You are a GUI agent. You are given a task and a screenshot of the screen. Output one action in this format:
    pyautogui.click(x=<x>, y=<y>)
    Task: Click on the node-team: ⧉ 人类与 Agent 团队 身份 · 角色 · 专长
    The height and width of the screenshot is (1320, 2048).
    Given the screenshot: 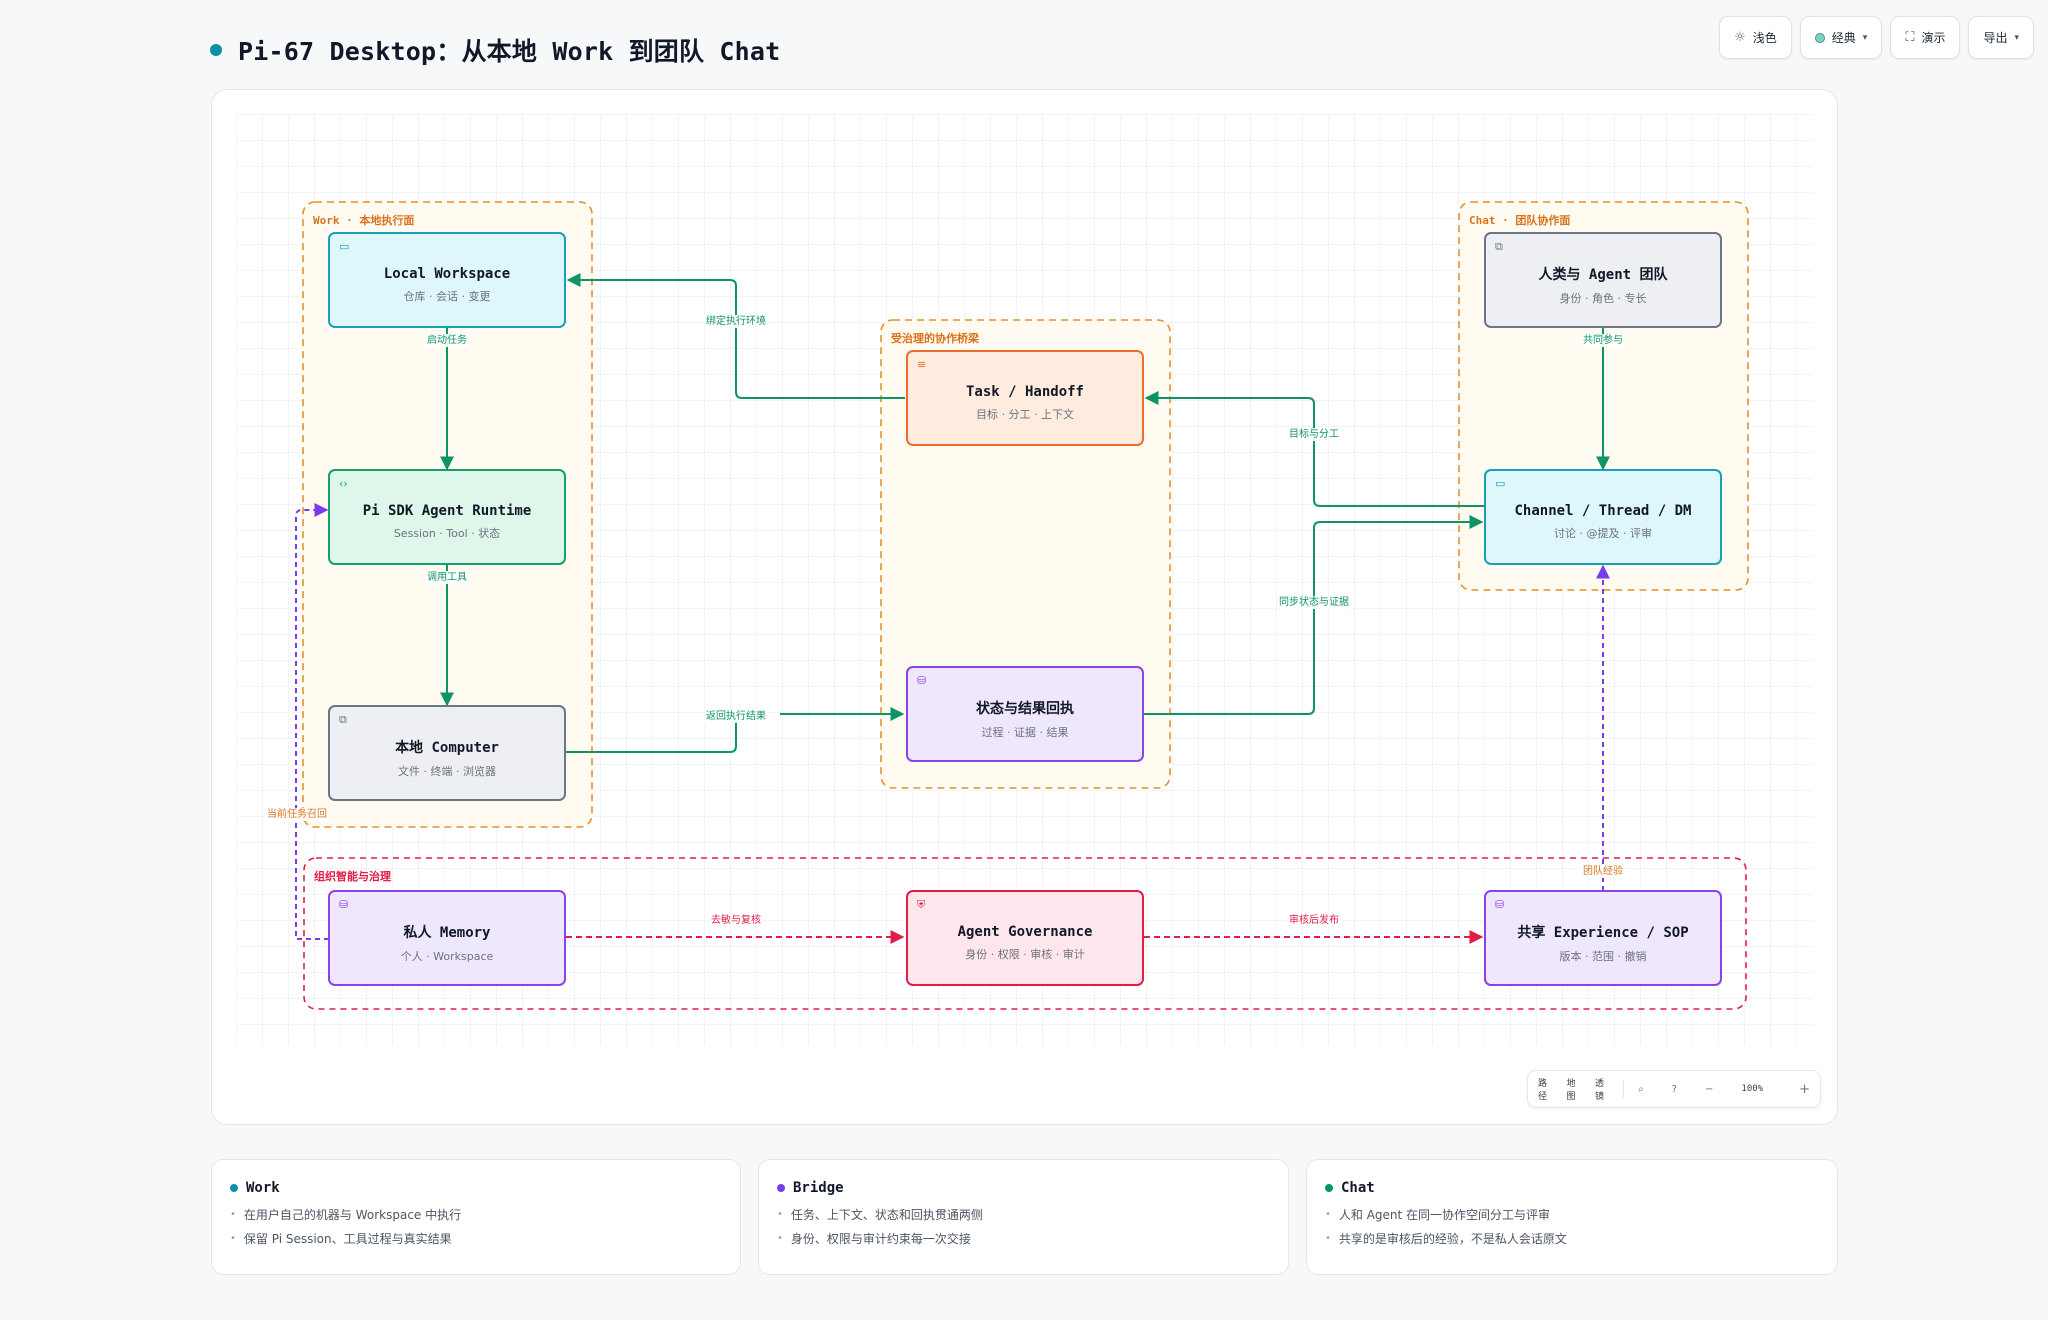 What is the action you would take?
    pyautogui.click(x=1603, y=280)
    